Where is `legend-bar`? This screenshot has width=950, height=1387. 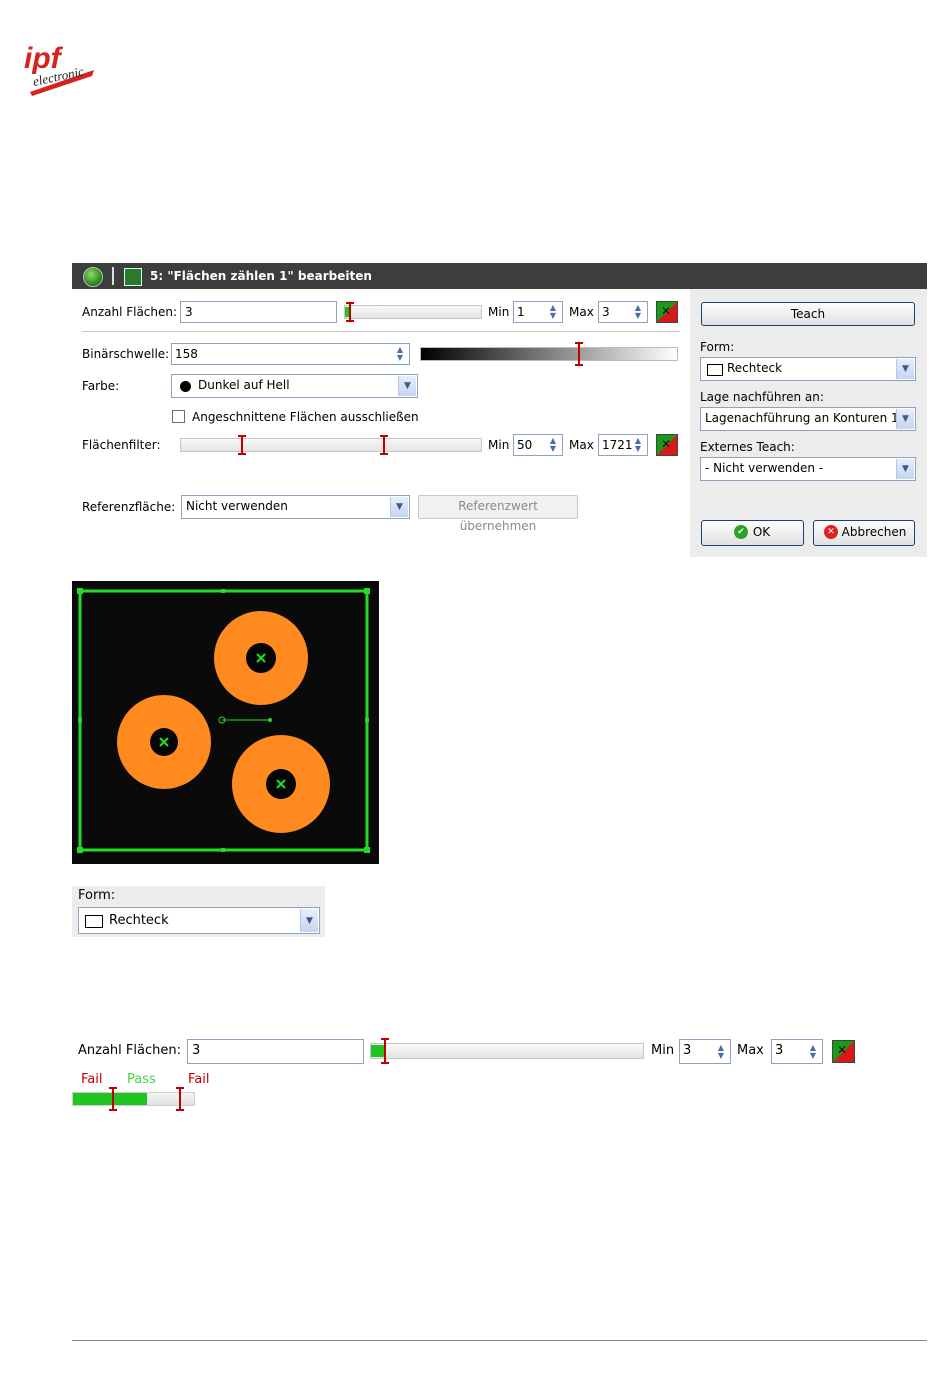
legend-bar is located at coordinates (133, 1099).